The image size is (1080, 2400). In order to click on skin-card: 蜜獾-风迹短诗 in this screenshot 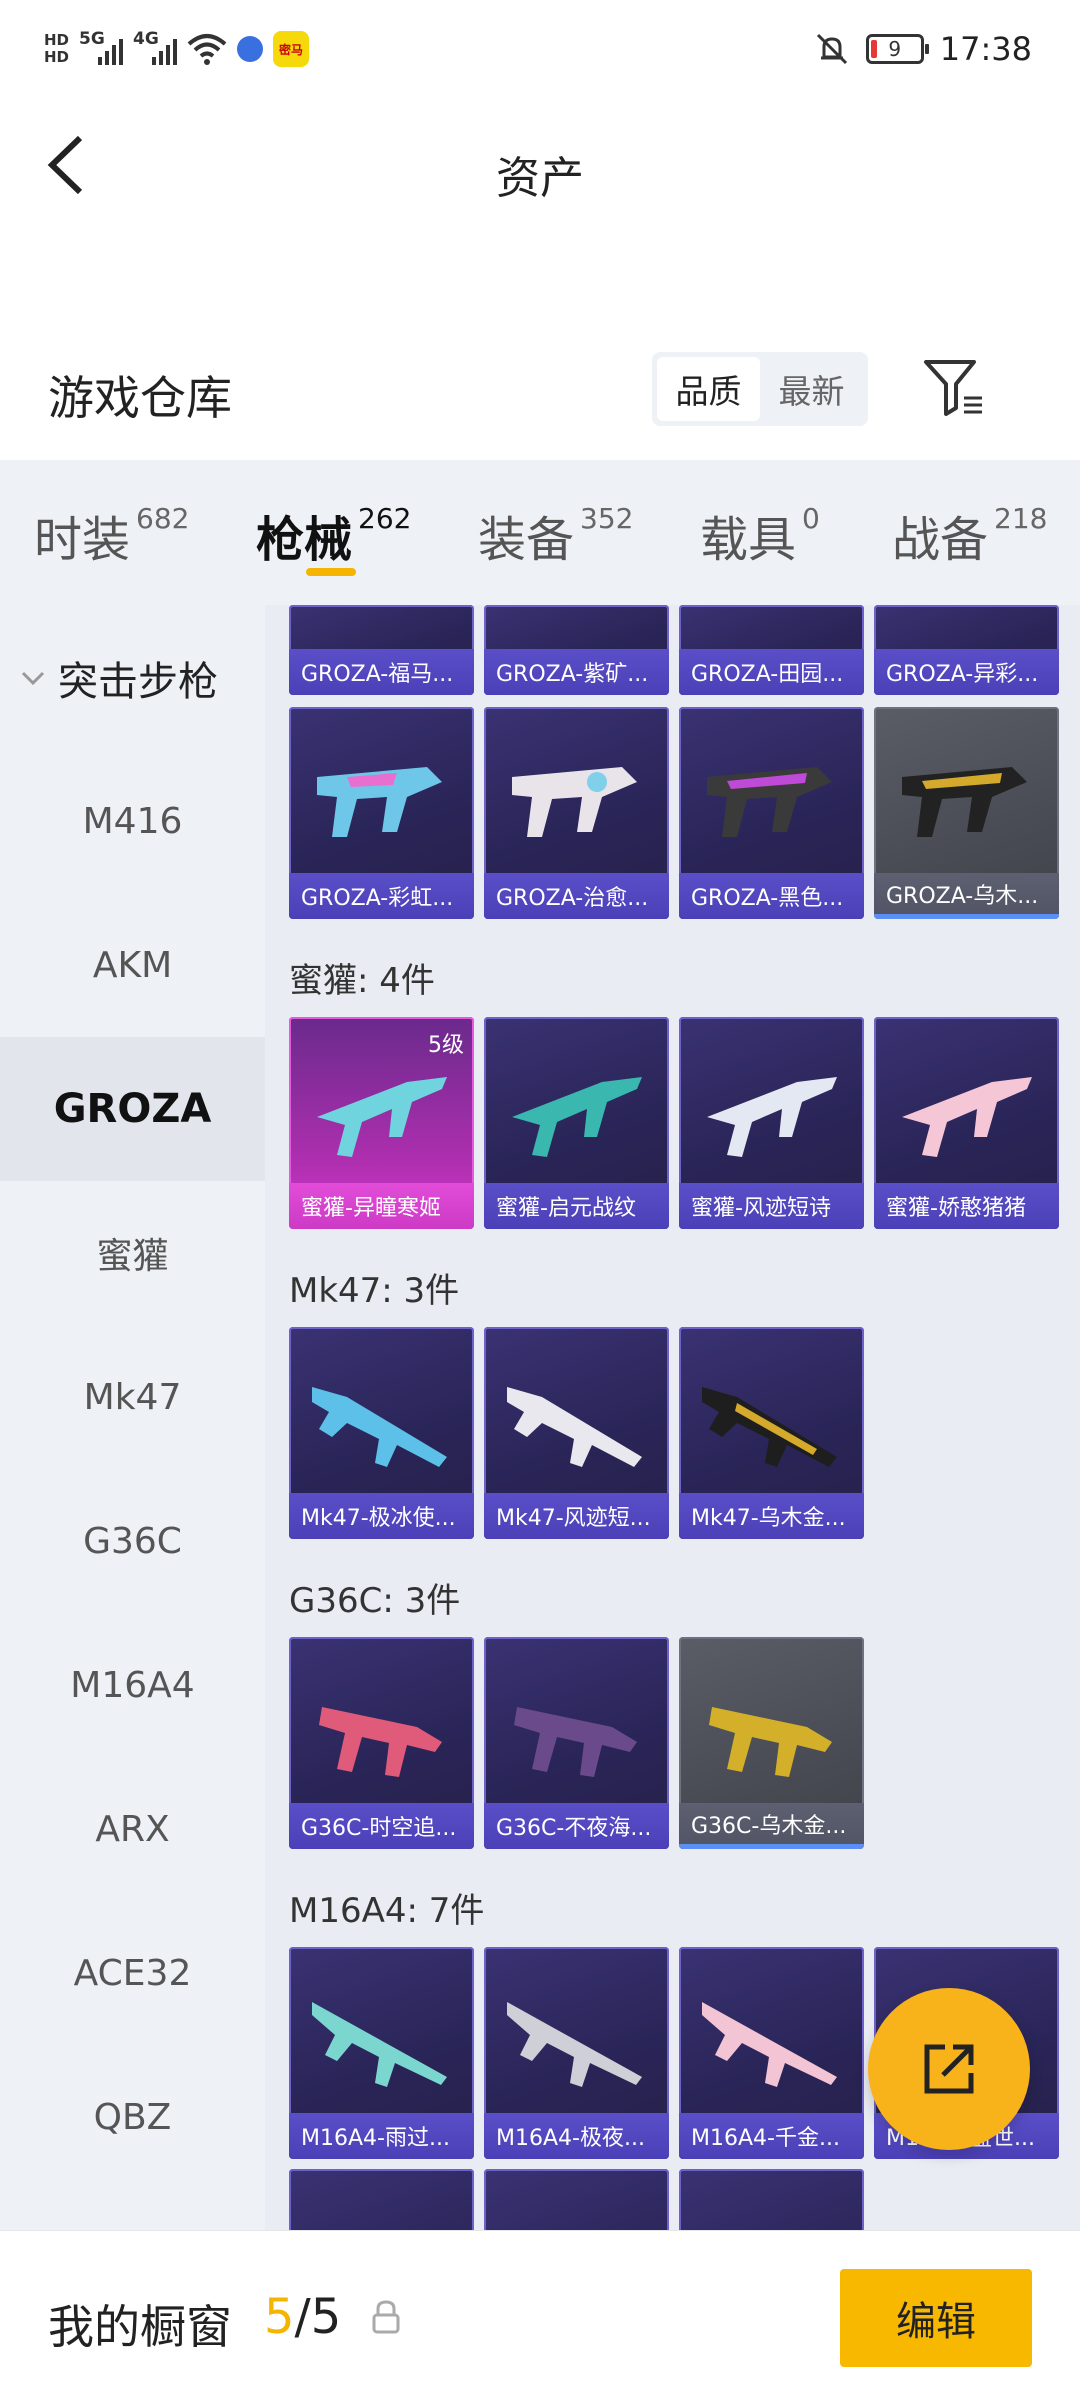, I will do `click(771, 1123)`.